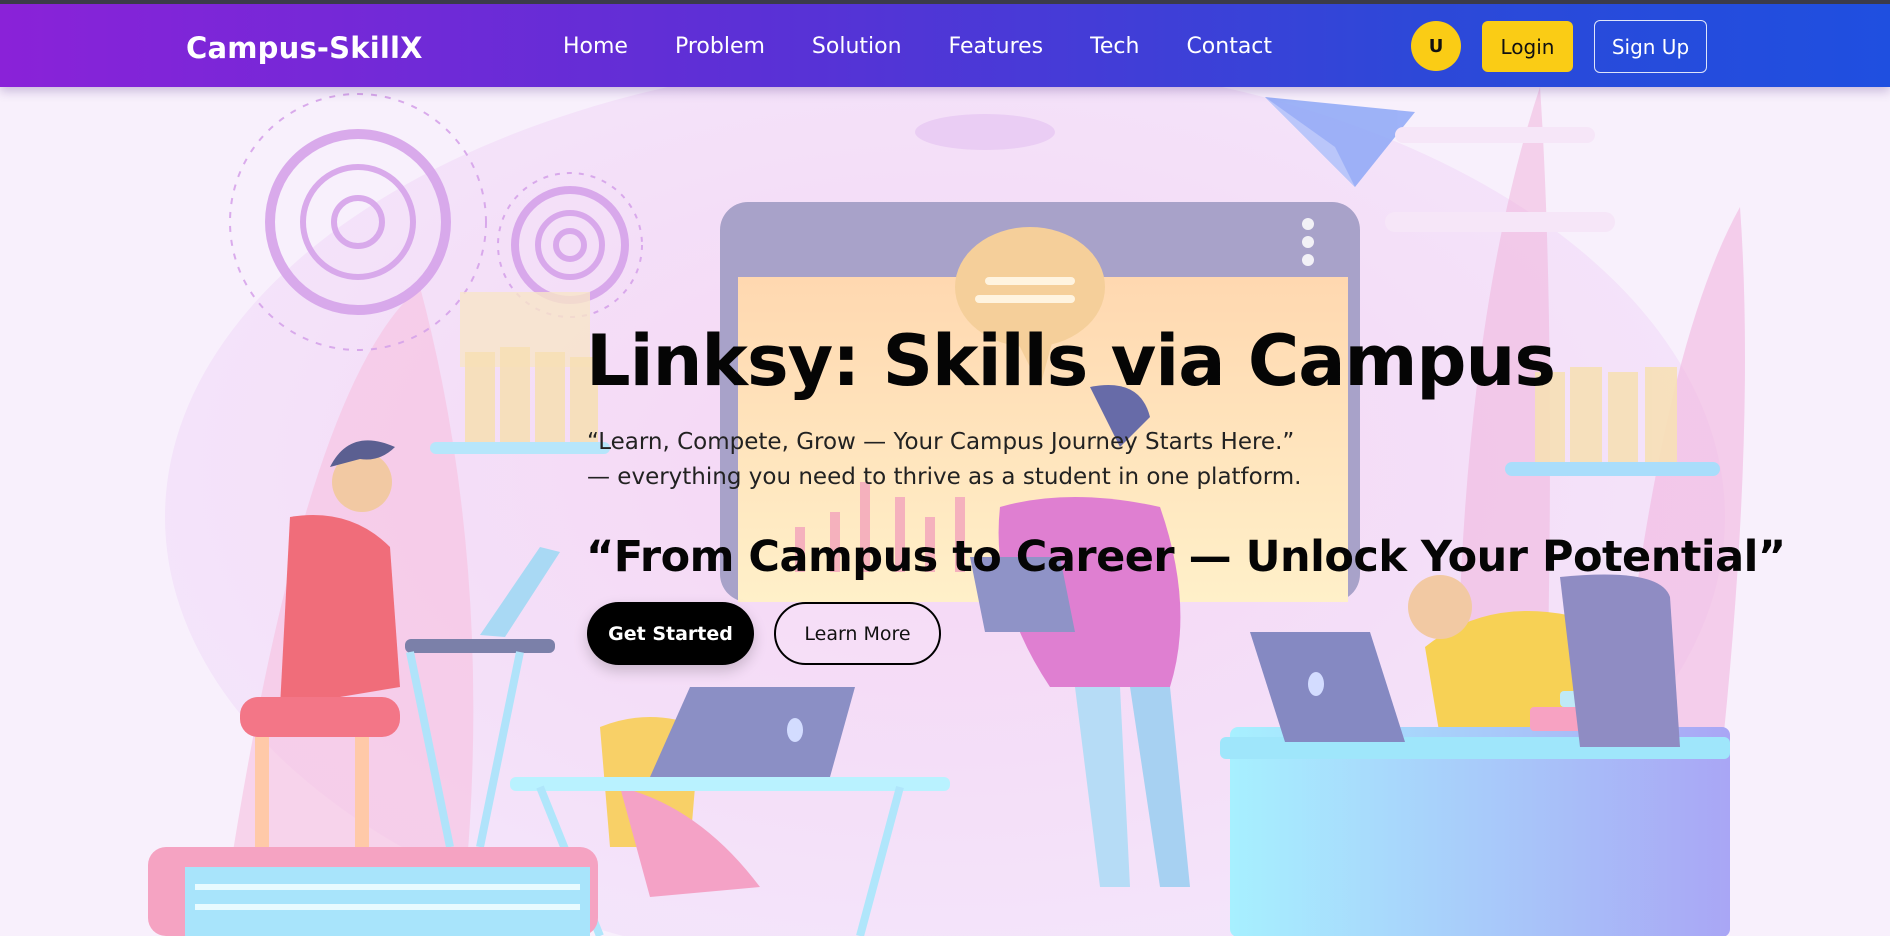  Describe the element at coordinates (595, 46) in the screenshot. I see `nav-link-home: Home` at that location.